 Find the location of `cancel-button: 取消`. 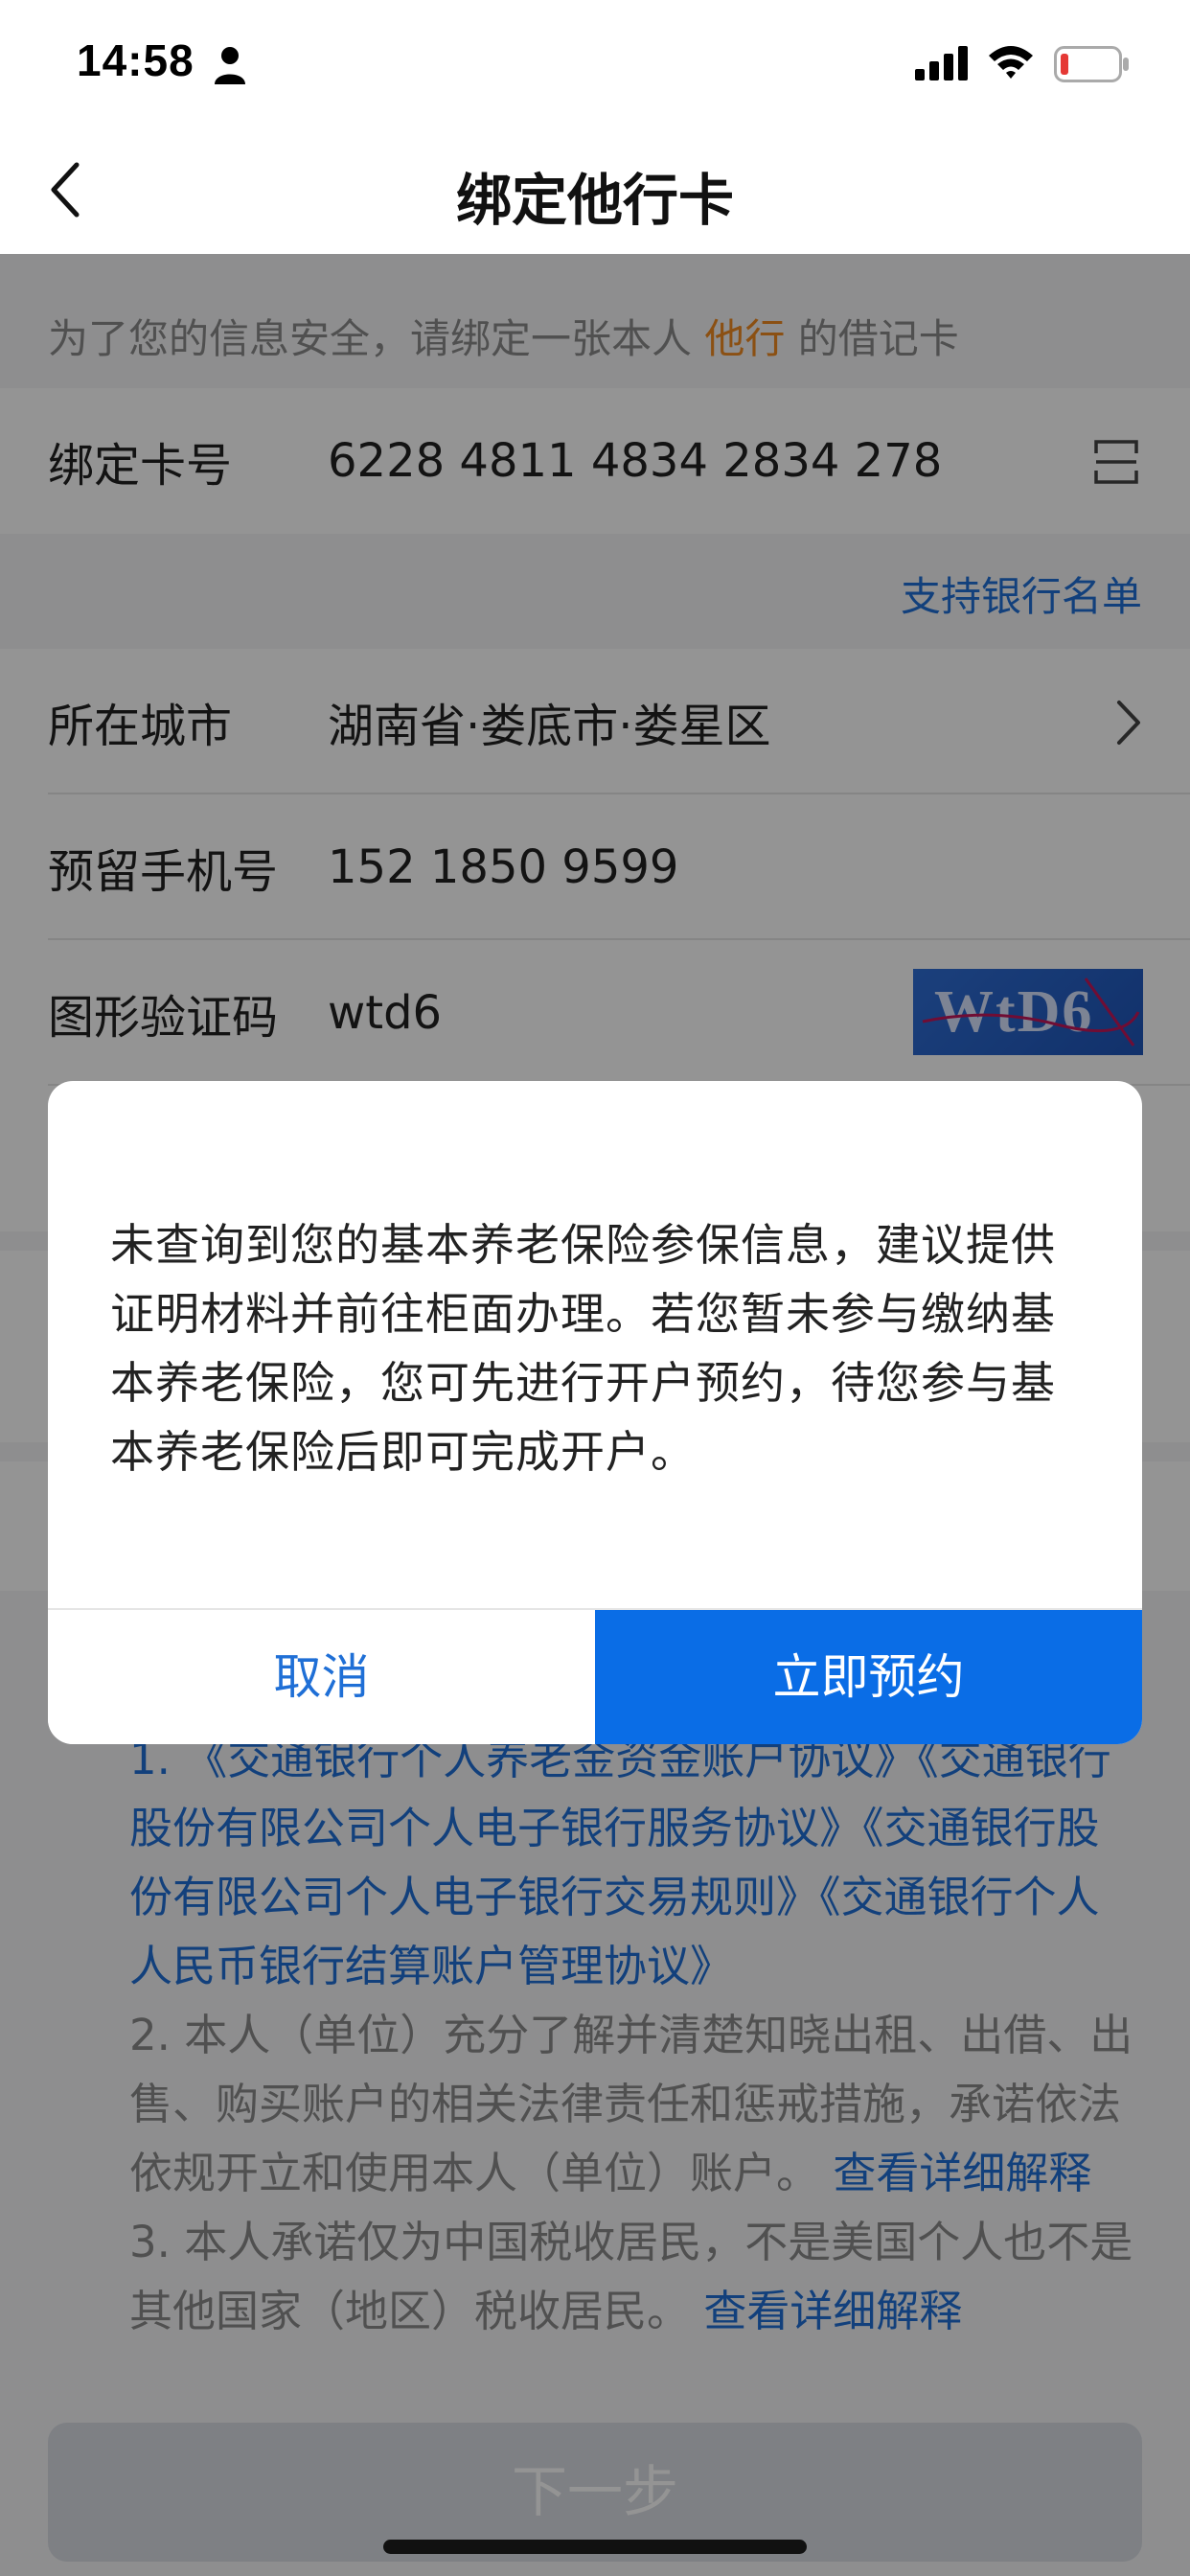

cancel-button: 取消 is located at coordinates (321, 1677).